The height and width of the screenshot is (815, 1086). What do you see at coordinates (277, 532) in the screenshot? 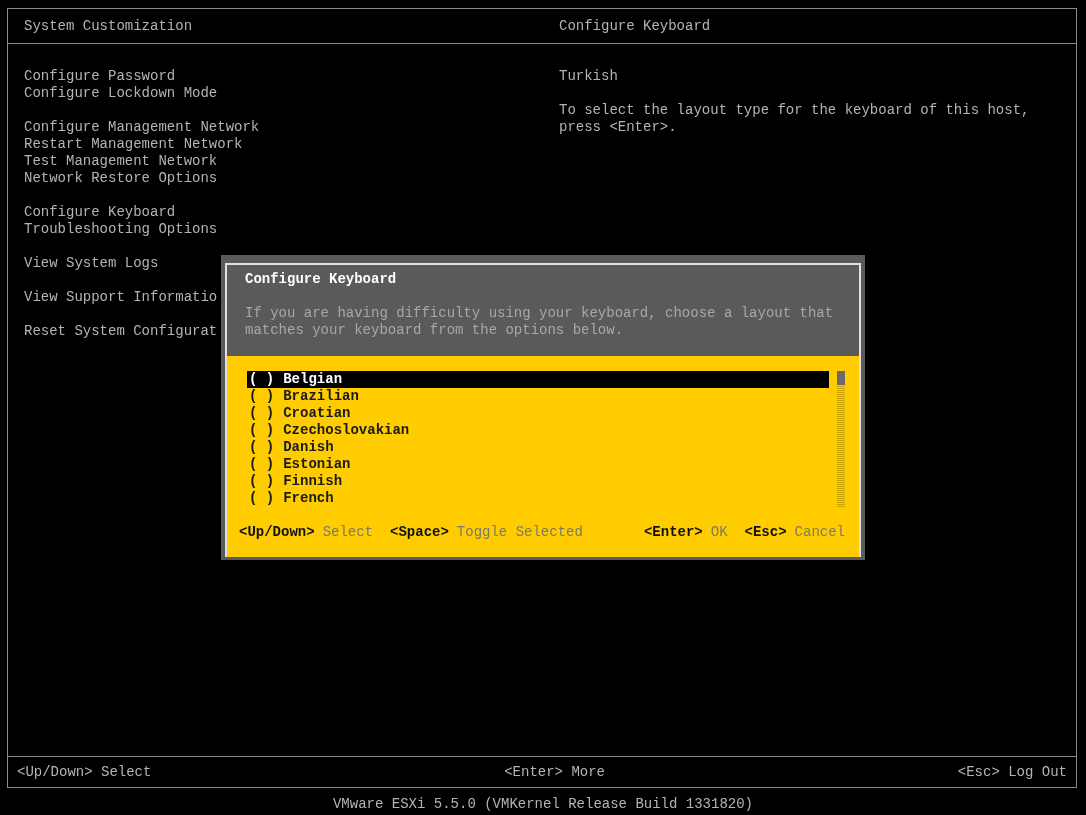
I see `shortcut-key: <Up/Down>` at bounding box center [277, 532].